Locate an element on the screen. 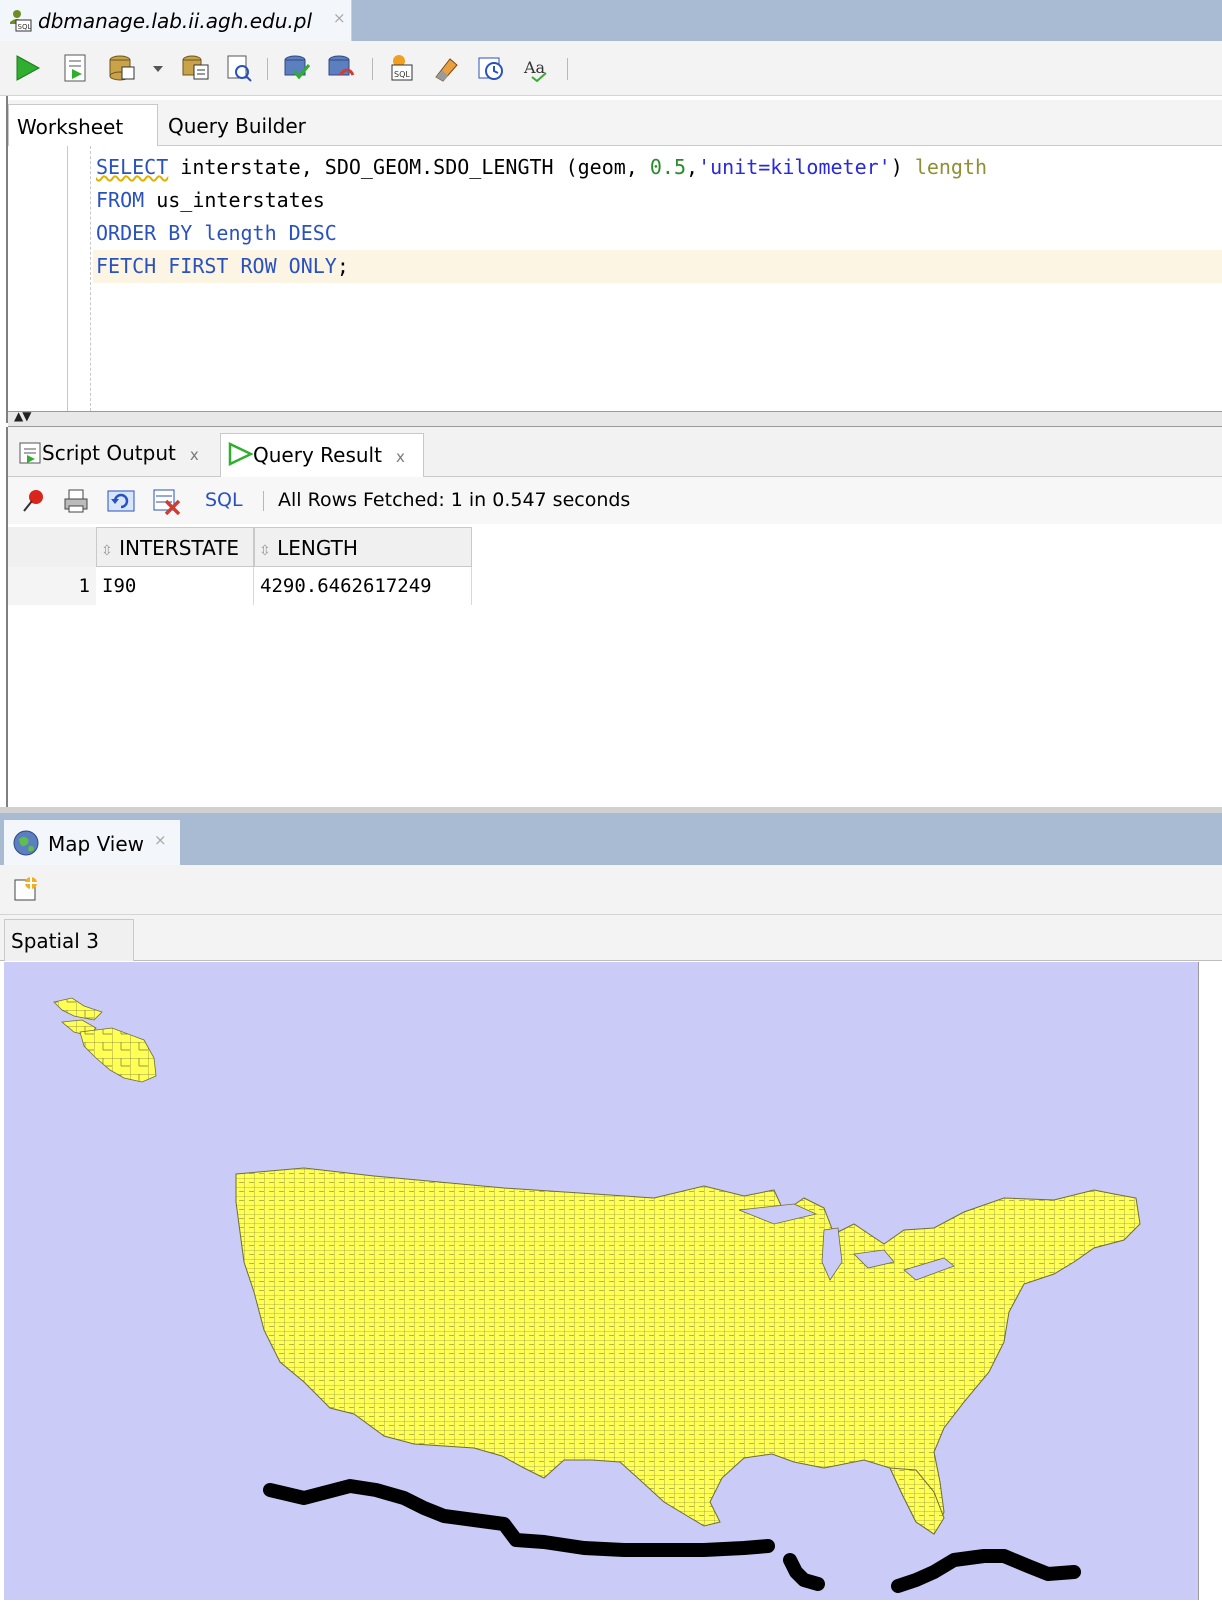  globe-icon is located at coordinates (26, 845).